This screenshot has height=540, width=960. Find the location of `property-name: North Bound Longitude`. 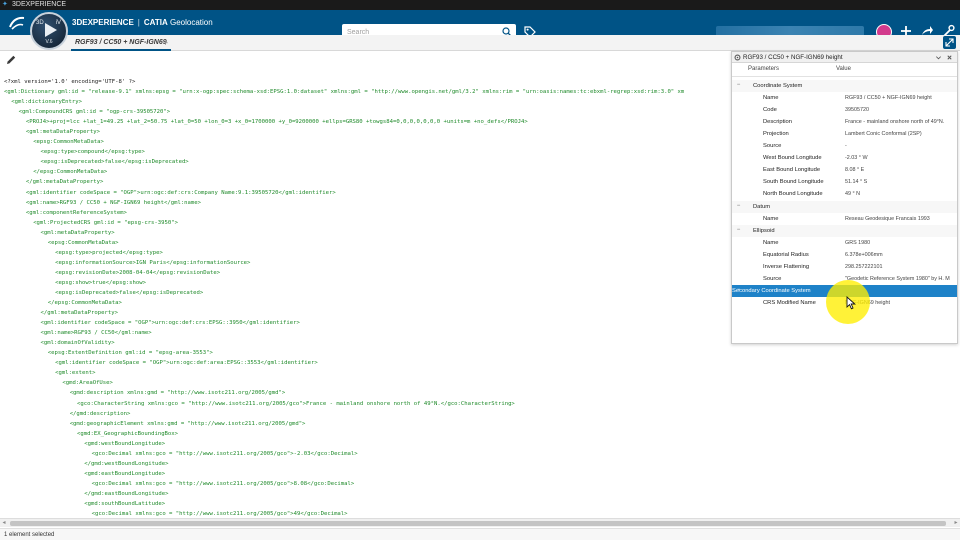

property-name: North Bound Longitude is located at coordinates (793, 194).